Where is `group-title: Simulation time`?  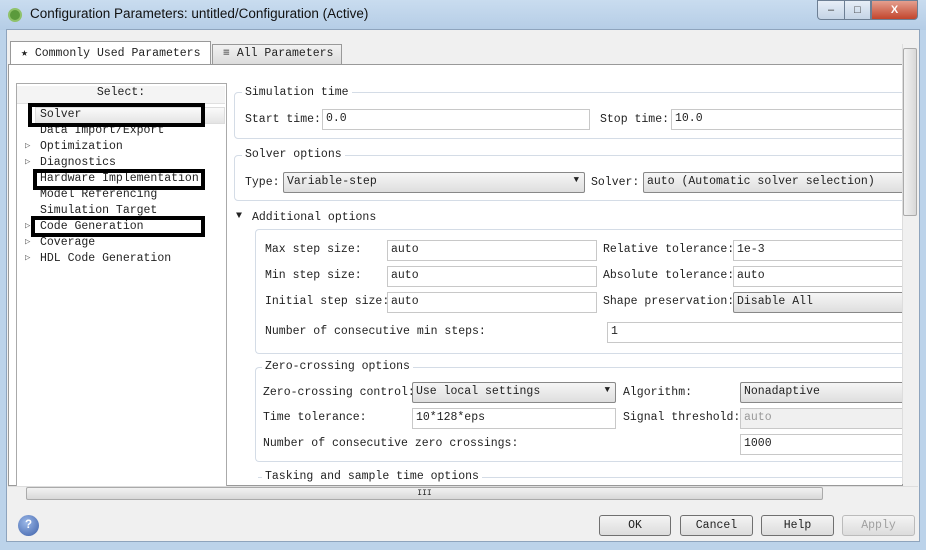 group-title: Simulation time is located at coordinates (297, 92).